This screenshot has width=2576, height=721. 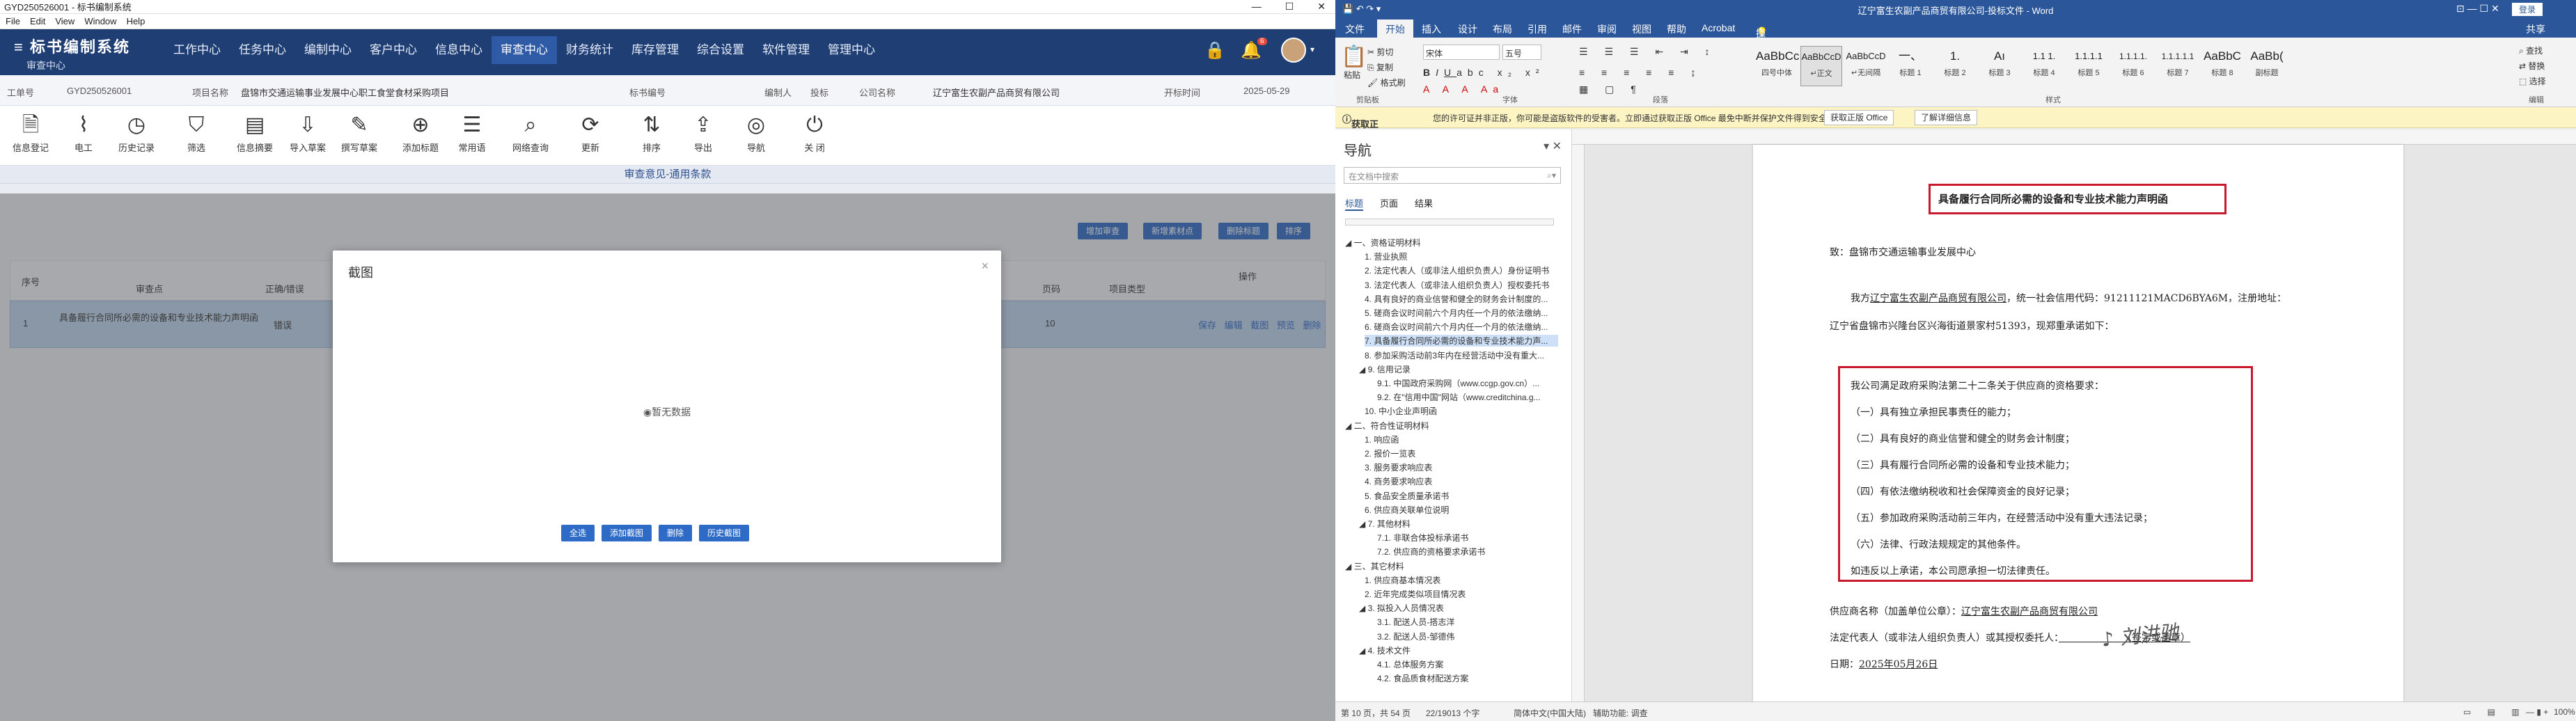 I want to click on nav-heading-item: ◢ 7. 其他材料, so click(x=1458, y=524).